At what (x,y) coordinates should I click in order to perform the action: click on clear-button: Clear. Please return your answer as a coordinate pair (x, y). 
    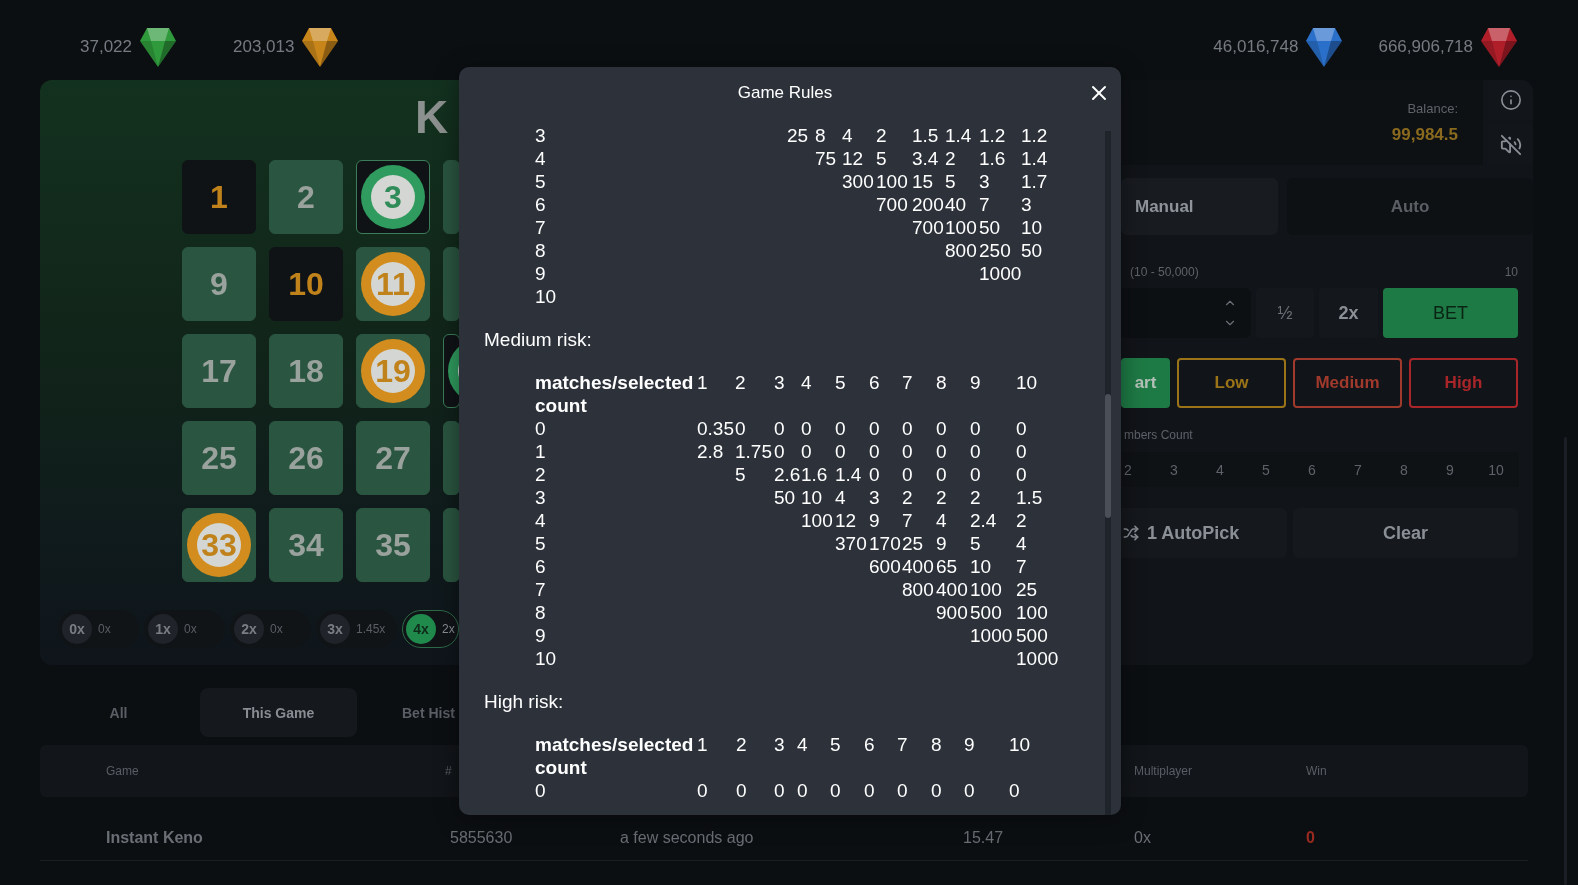
    Looking at the image, I should click on (1405, 533).